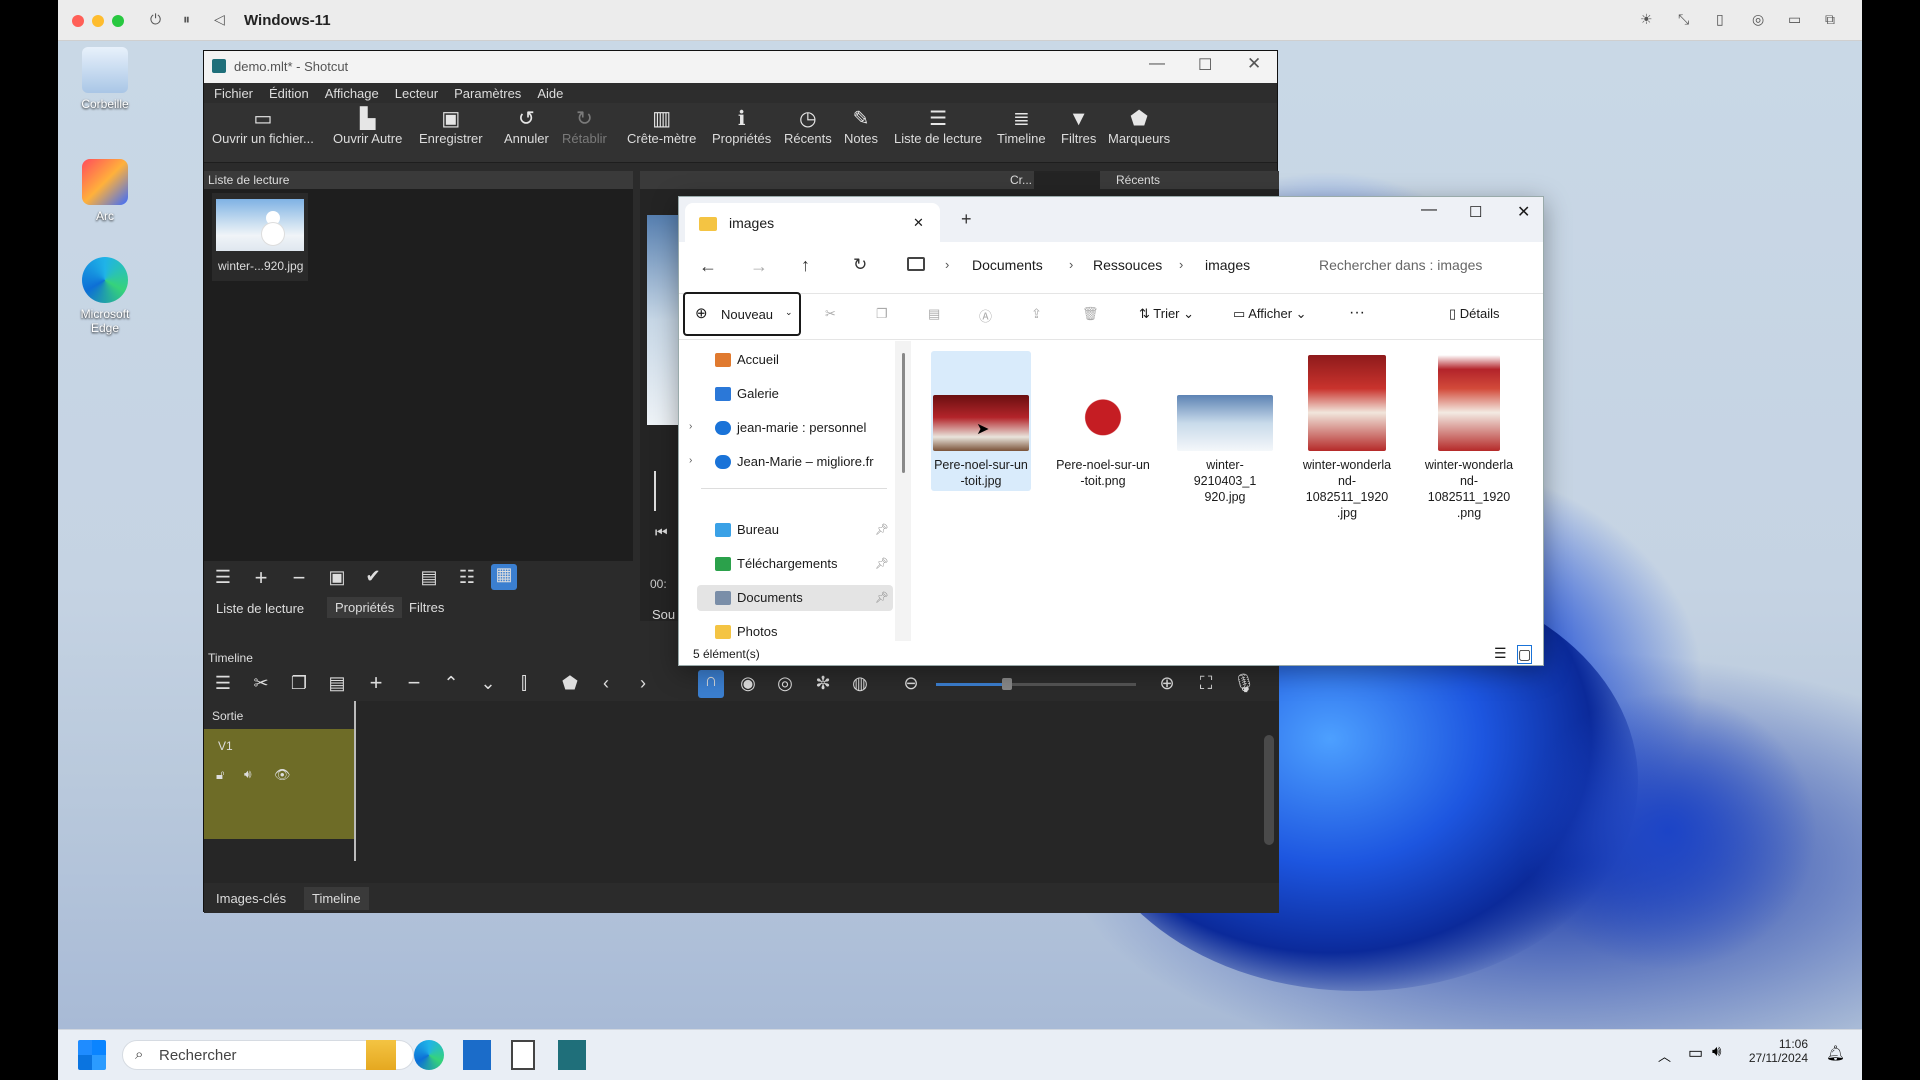 This screenshot has height=1080, width=1920. What do you see at coordinates (105, 191) in the screenshot?
I see `desktop-icon-arc: Arc` at bounding box center [105, 191].